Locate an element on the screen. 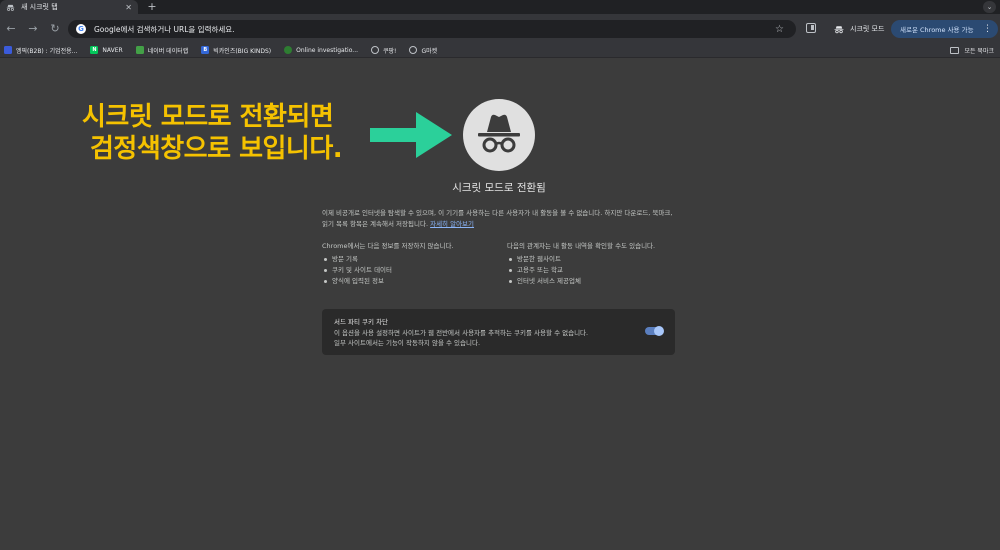 The image size is (1000, 550). may-see-list: 방문한 웹사이트 고용주 또는 학교 인터넷 서비스 제공업체 is located at coordinates (591, 270).